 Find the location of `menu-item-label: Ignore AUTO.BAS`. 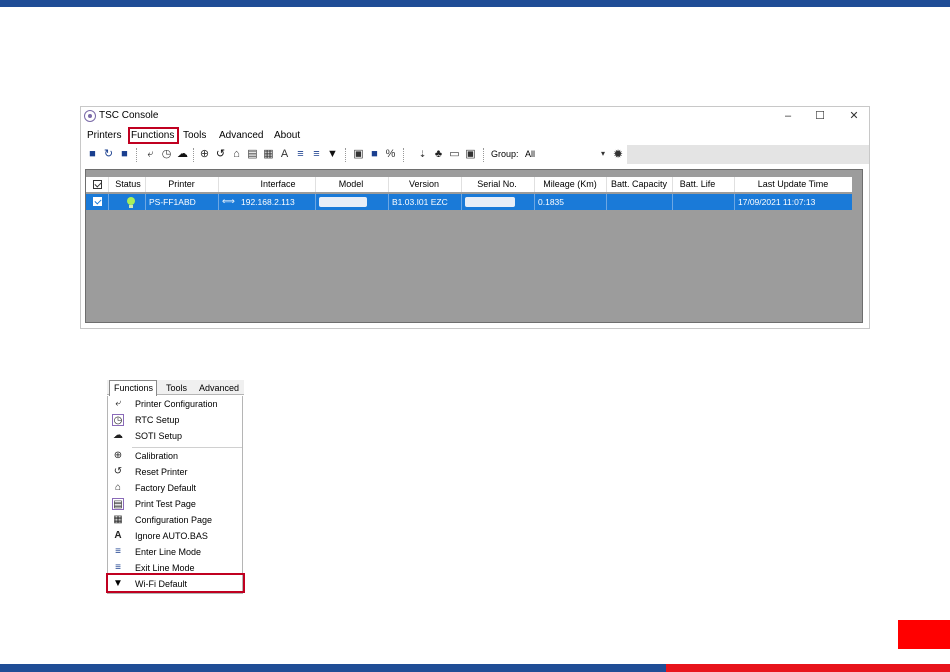

menu-item-label: Ignore AUTO.BAS is located at coordinates (171, 536).